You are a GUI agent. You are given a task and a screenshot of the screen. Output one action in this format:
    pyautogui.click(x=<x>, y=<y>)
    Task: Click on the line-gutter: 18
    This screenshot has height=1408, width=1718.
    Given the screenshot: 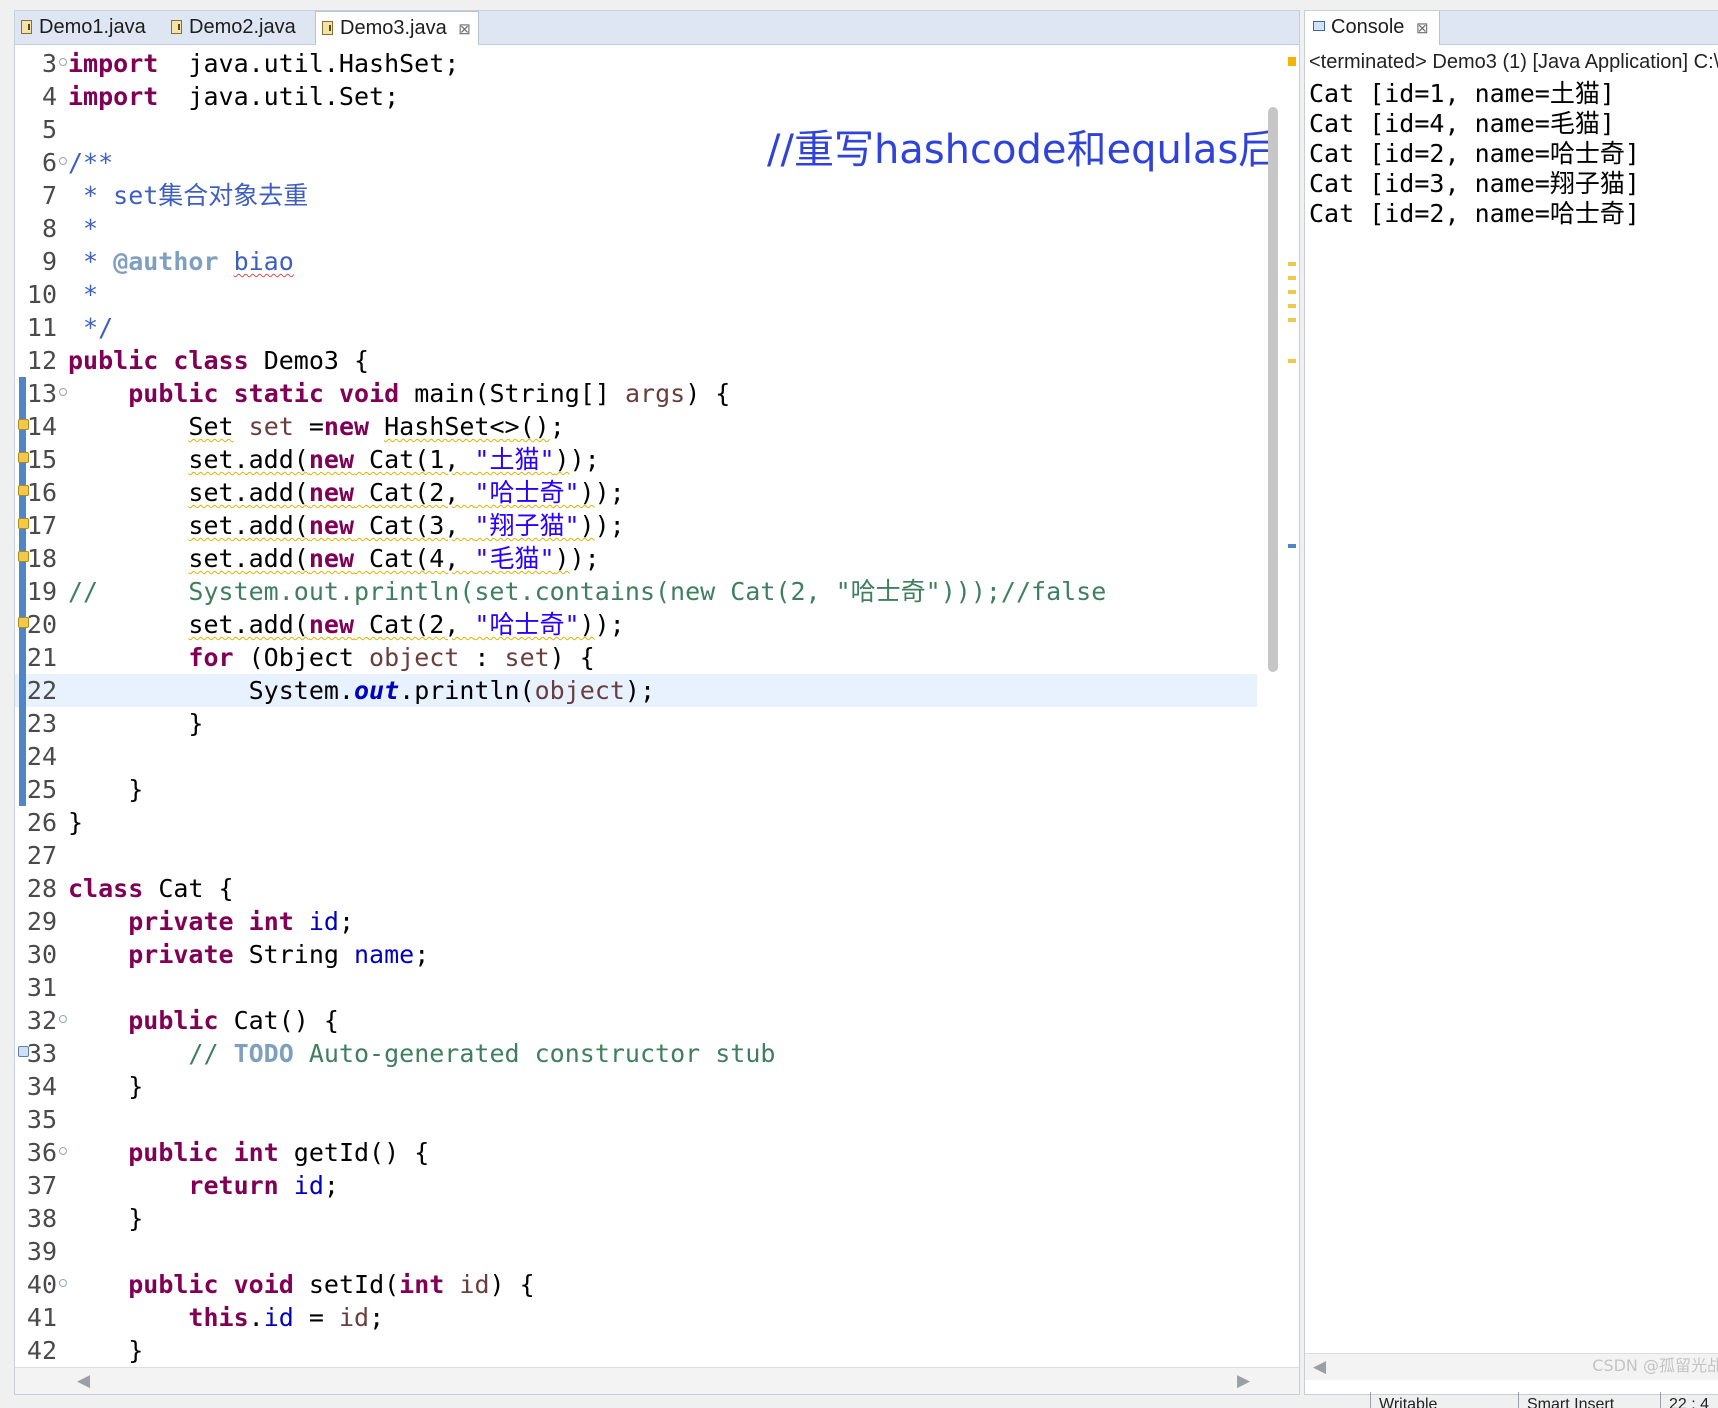 What is the action you would take?
    pyautogui.click(x=40, y=558)
    